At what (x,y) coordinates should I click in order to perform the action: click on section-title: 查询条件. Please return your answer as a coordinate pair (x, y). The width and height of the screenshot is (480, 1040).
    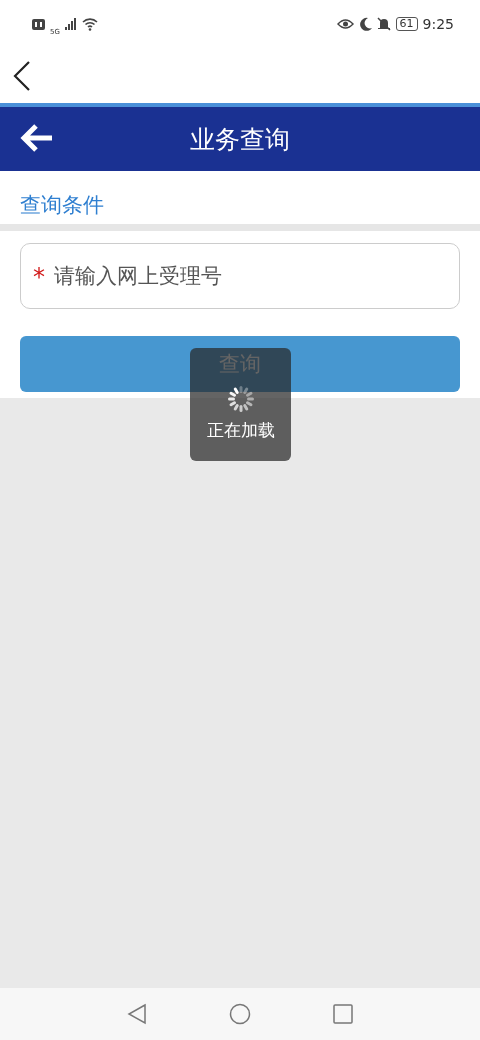
    Looking at the image, I should click on (62, 205).